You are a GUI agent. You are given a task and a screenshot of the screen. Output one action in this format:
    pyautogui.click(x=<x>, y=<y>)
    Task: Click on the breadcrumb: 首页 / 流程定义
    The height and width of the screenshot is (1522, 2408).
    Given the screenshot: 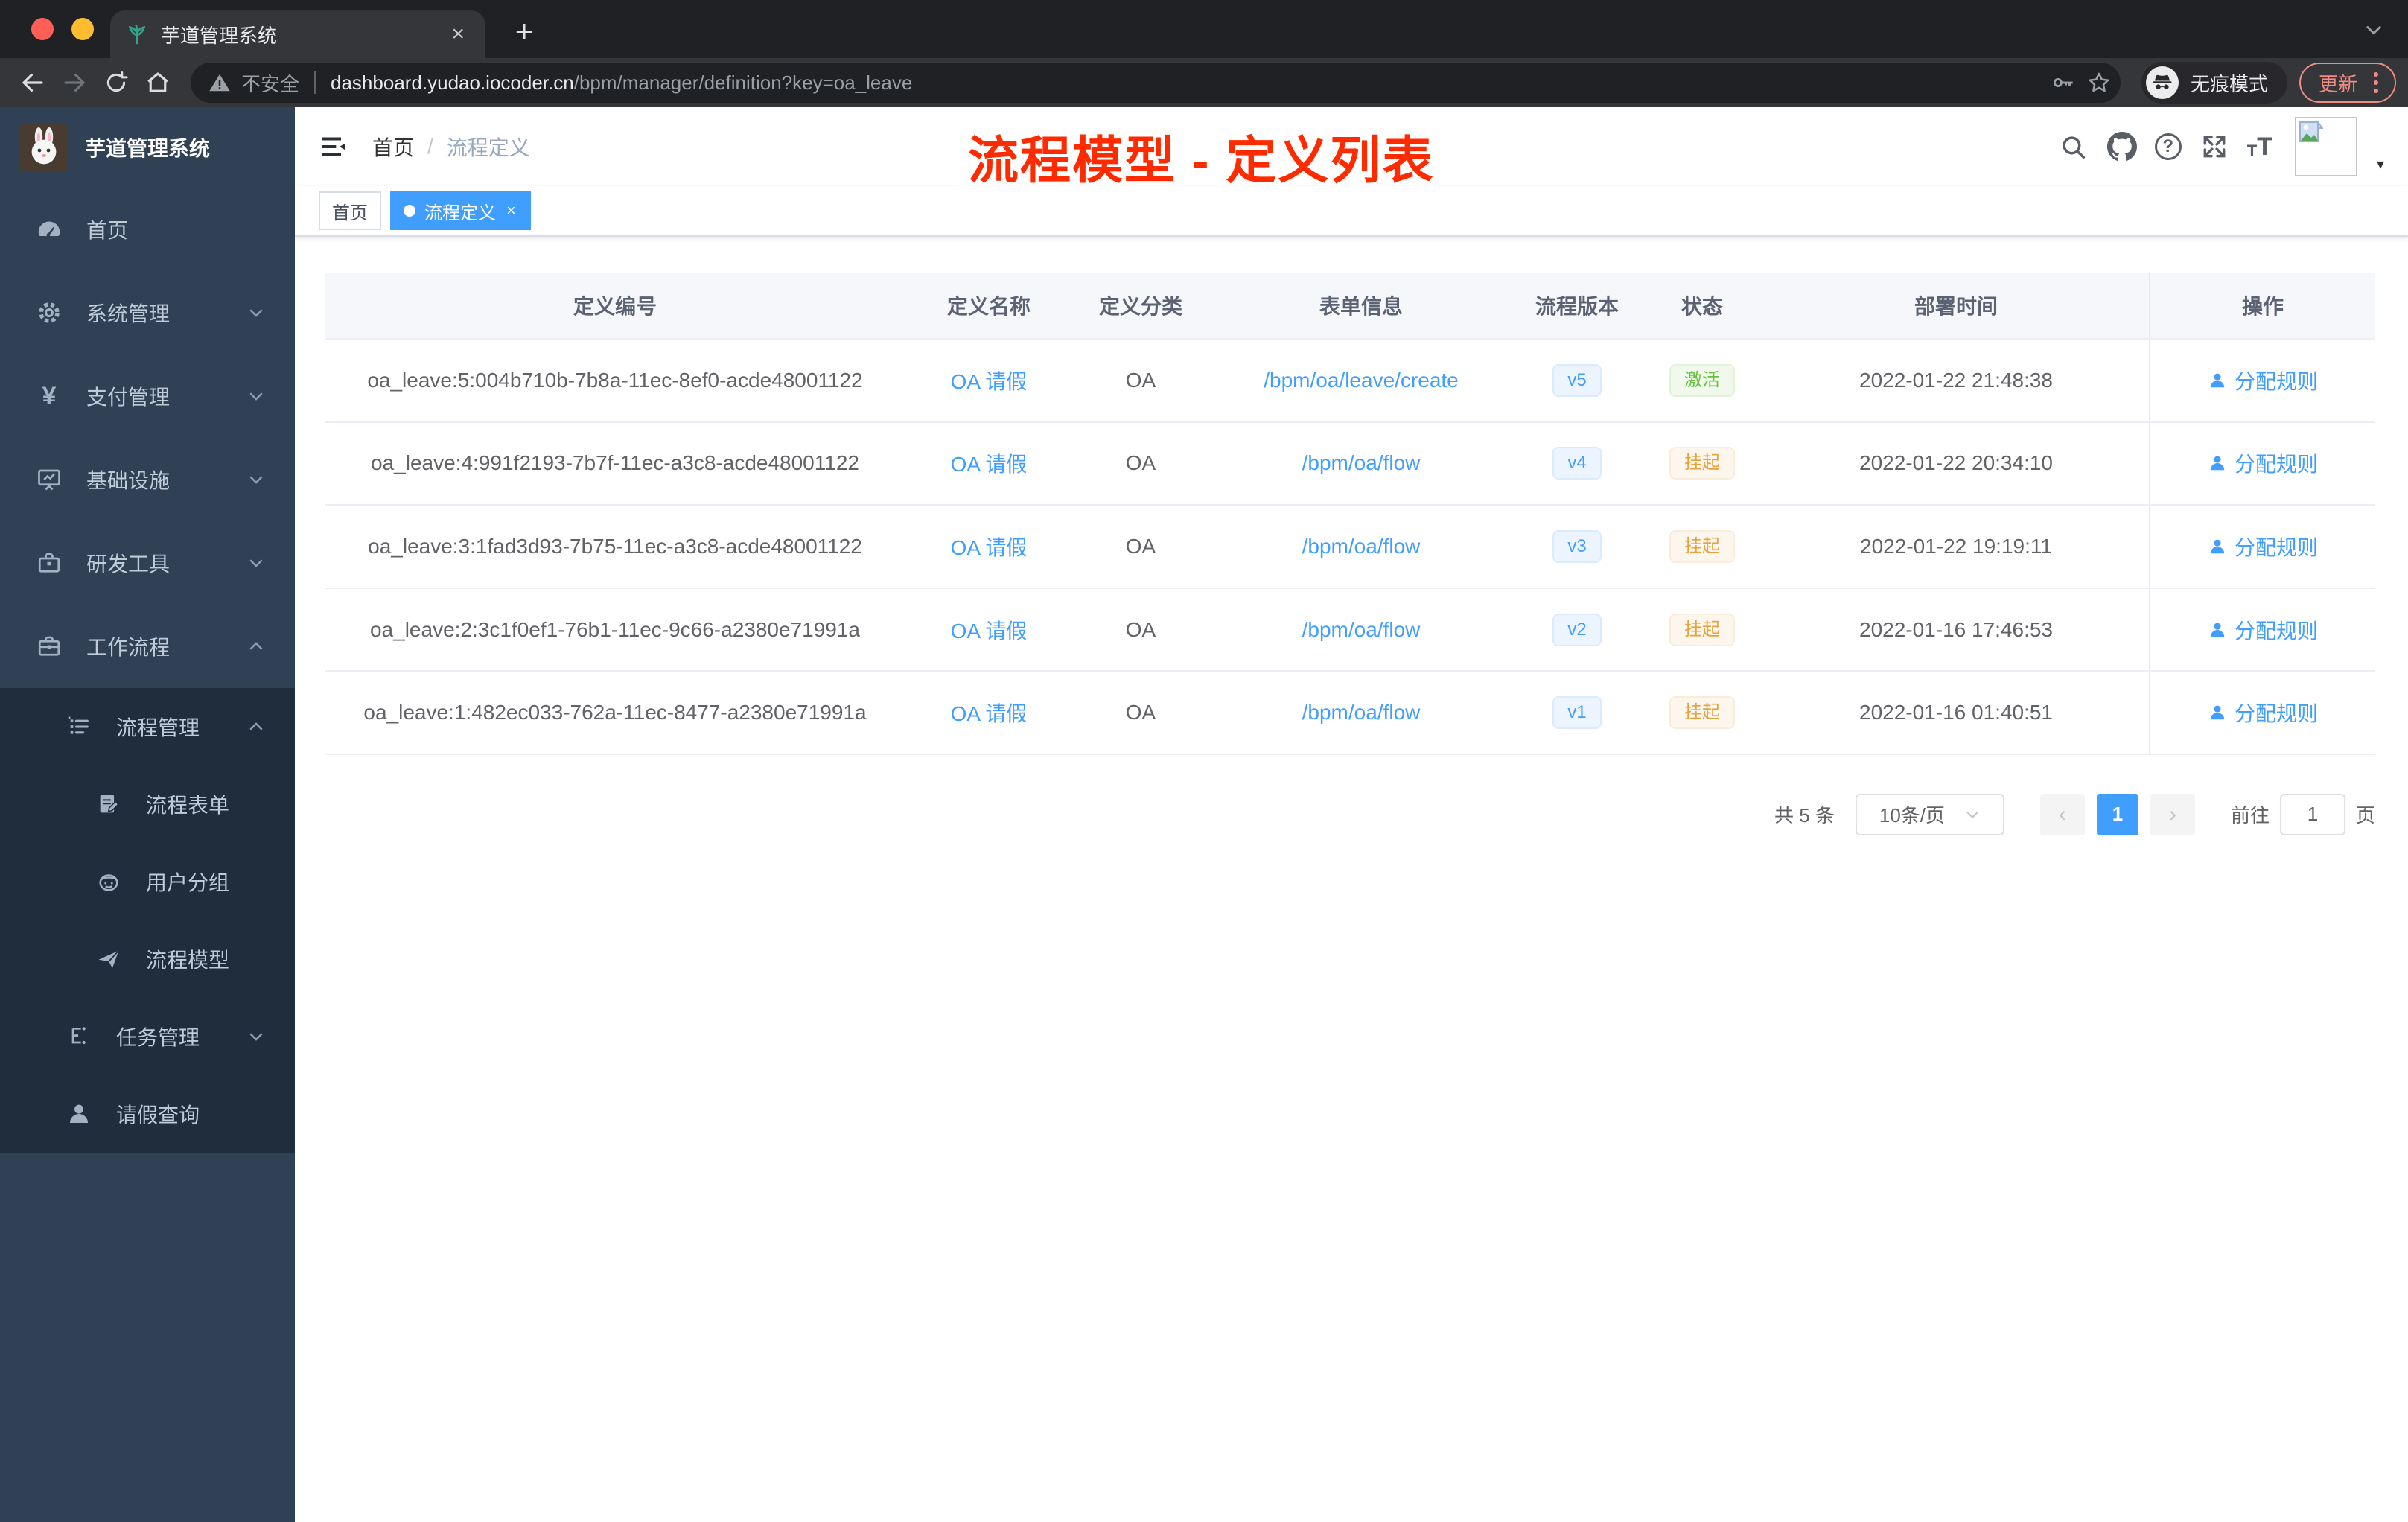 What is the action you would take?
    pyautogui.click(x=451, y=147)
    